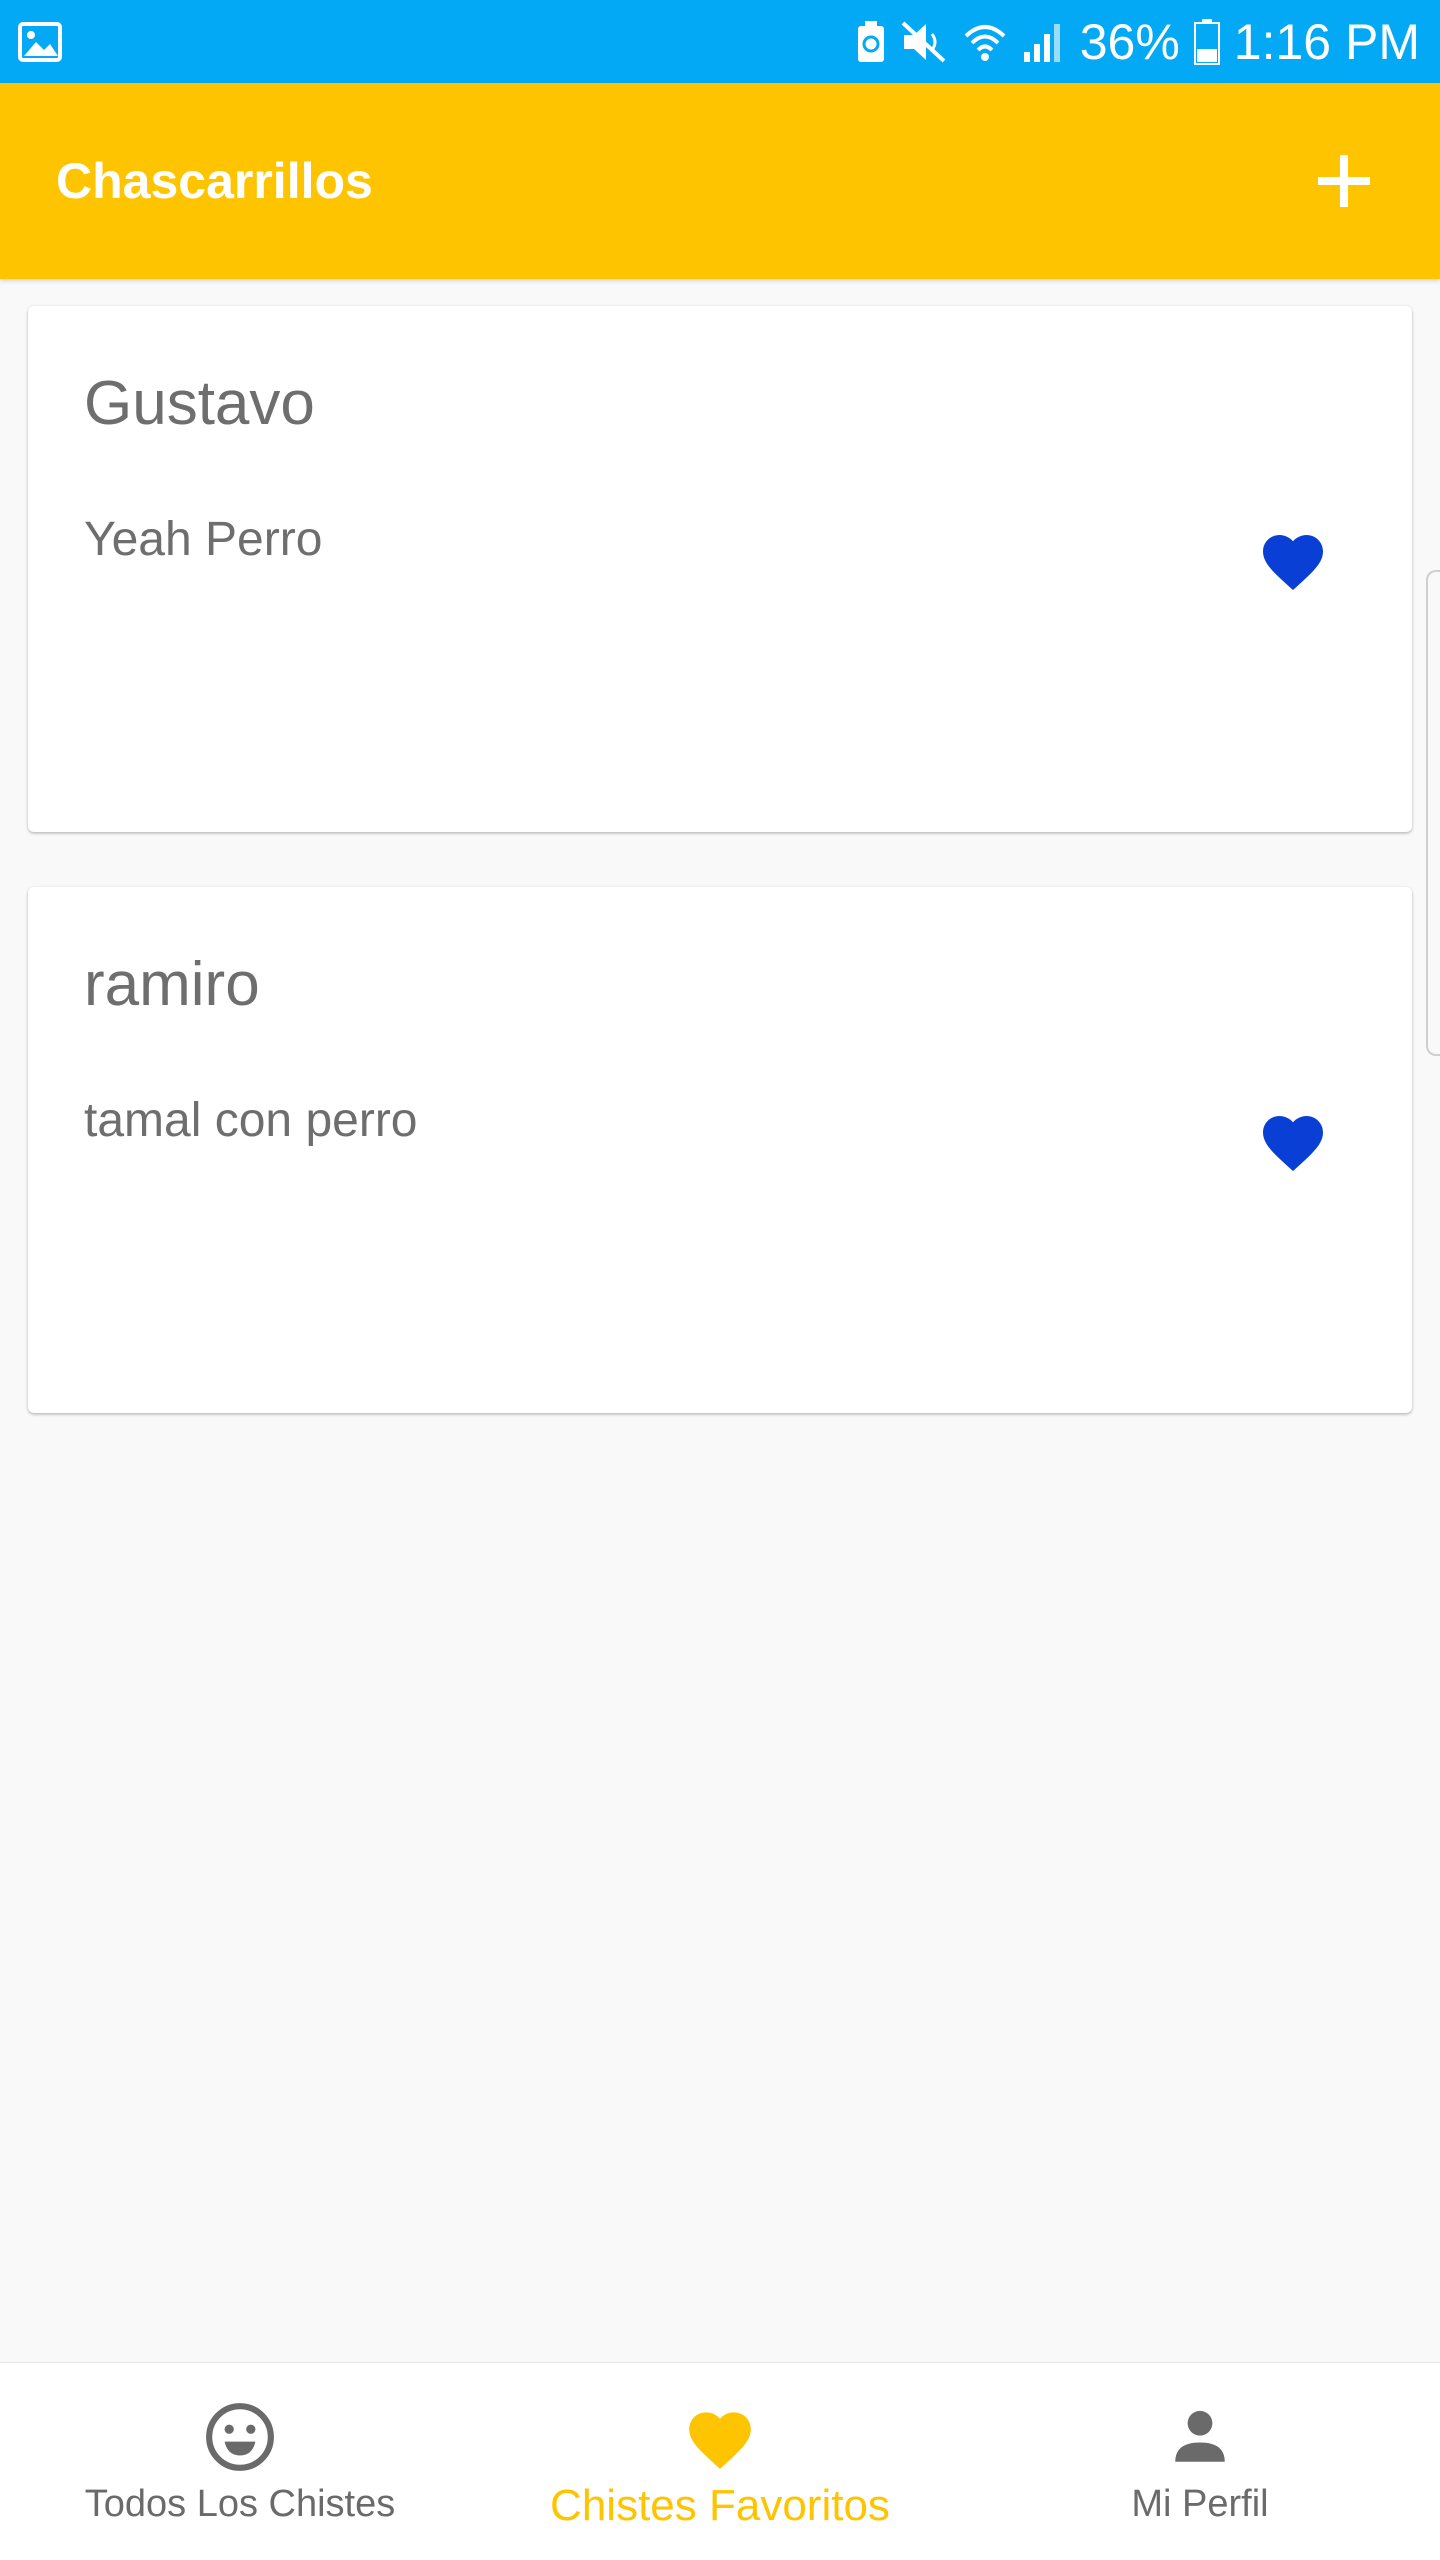  Describe the element at coordinates (240, 2504) in the screenshot. I see `nav-label: Todos Los Chistes` at that location.